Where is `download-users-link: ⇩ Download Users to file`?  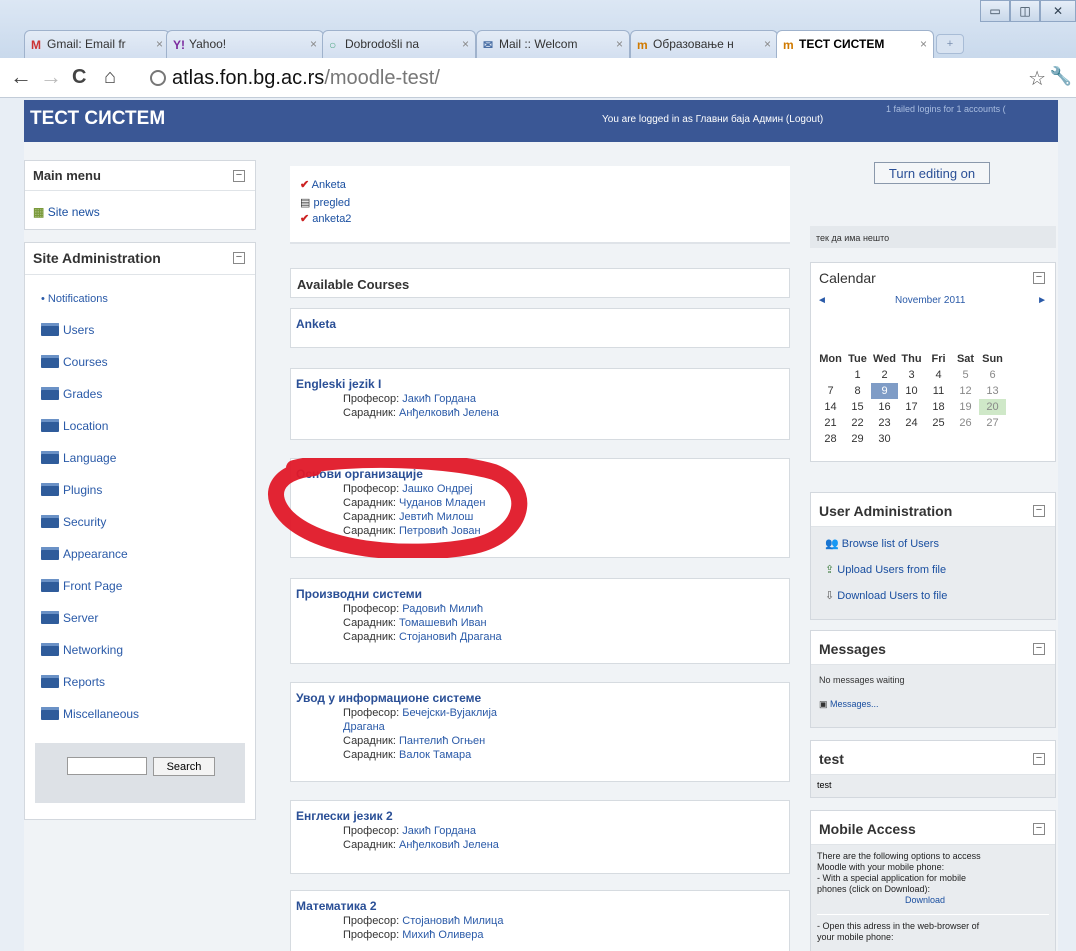 download-users-link: ⇩ Download Users to file is located at coordinates (886, 595).